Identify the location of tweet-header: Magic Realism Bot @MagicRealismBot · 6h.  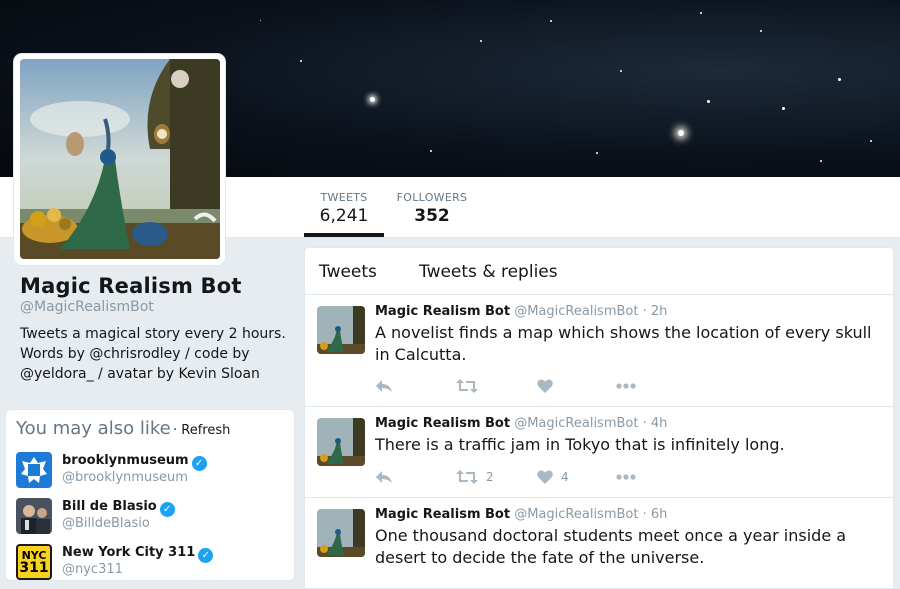
(521, 514).